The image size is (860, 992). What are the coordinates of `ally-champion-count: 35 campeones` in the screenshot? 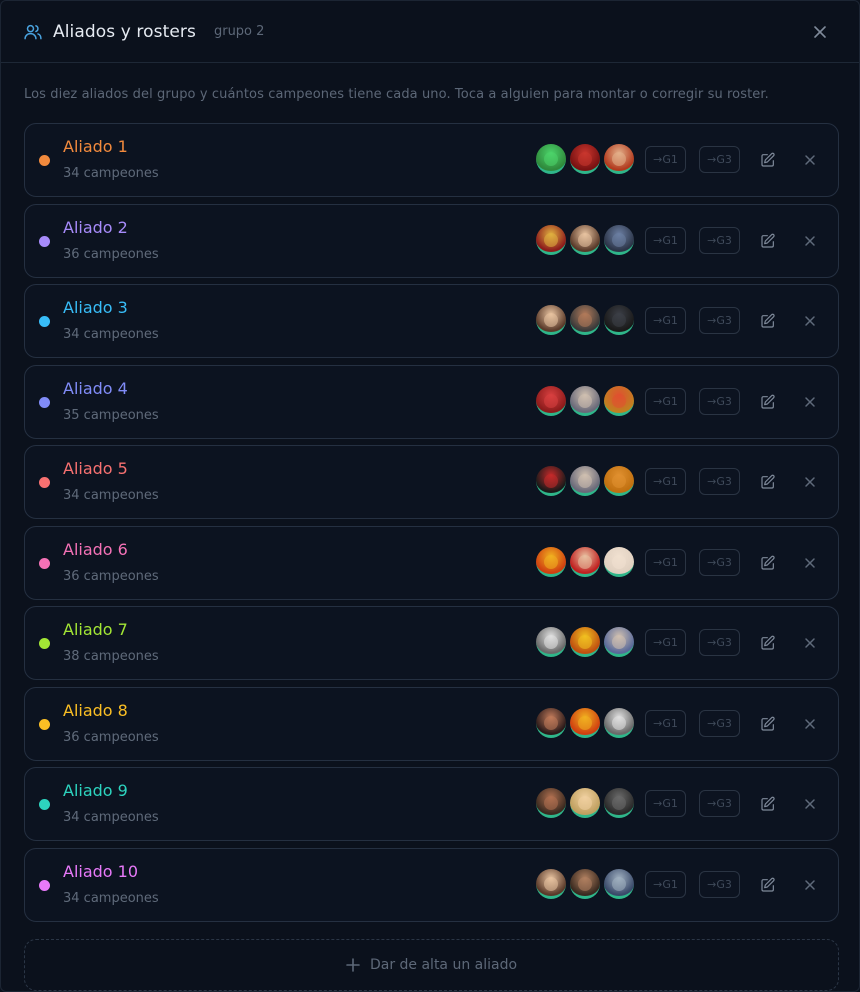 It's located at (111, 415).